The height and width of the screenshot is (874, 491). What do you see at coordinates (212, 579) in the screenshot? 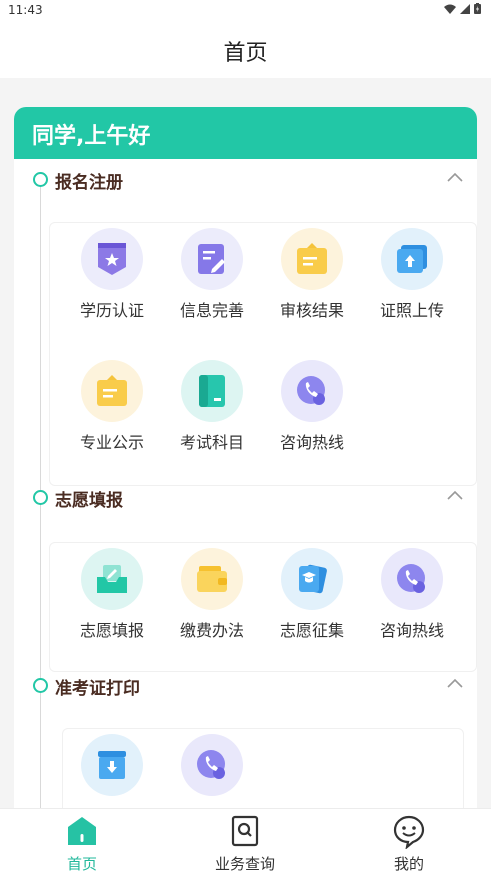
I see `wallet-icon` at bounding box center [212, 579].